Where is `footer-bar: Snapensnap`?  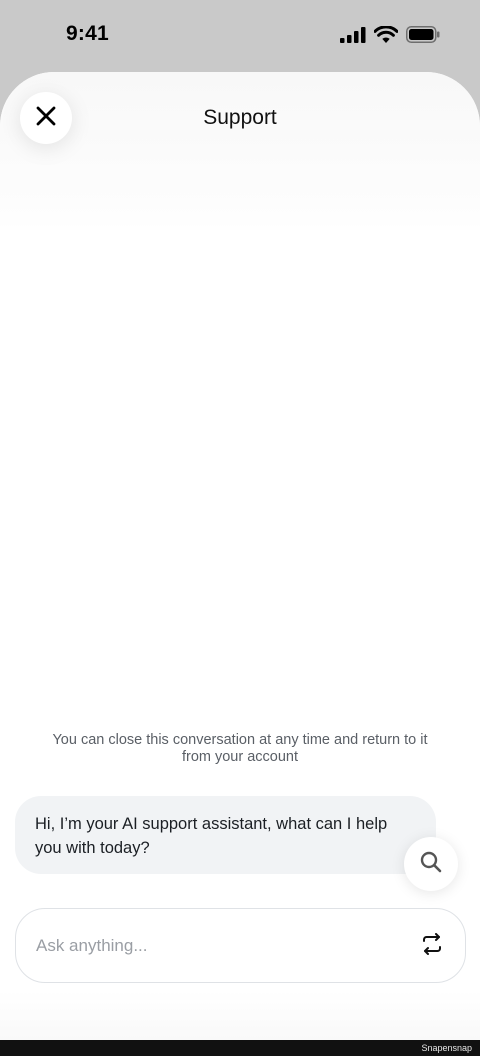 footer-bar: Snapensnap is located at coordinates (240, 1048).